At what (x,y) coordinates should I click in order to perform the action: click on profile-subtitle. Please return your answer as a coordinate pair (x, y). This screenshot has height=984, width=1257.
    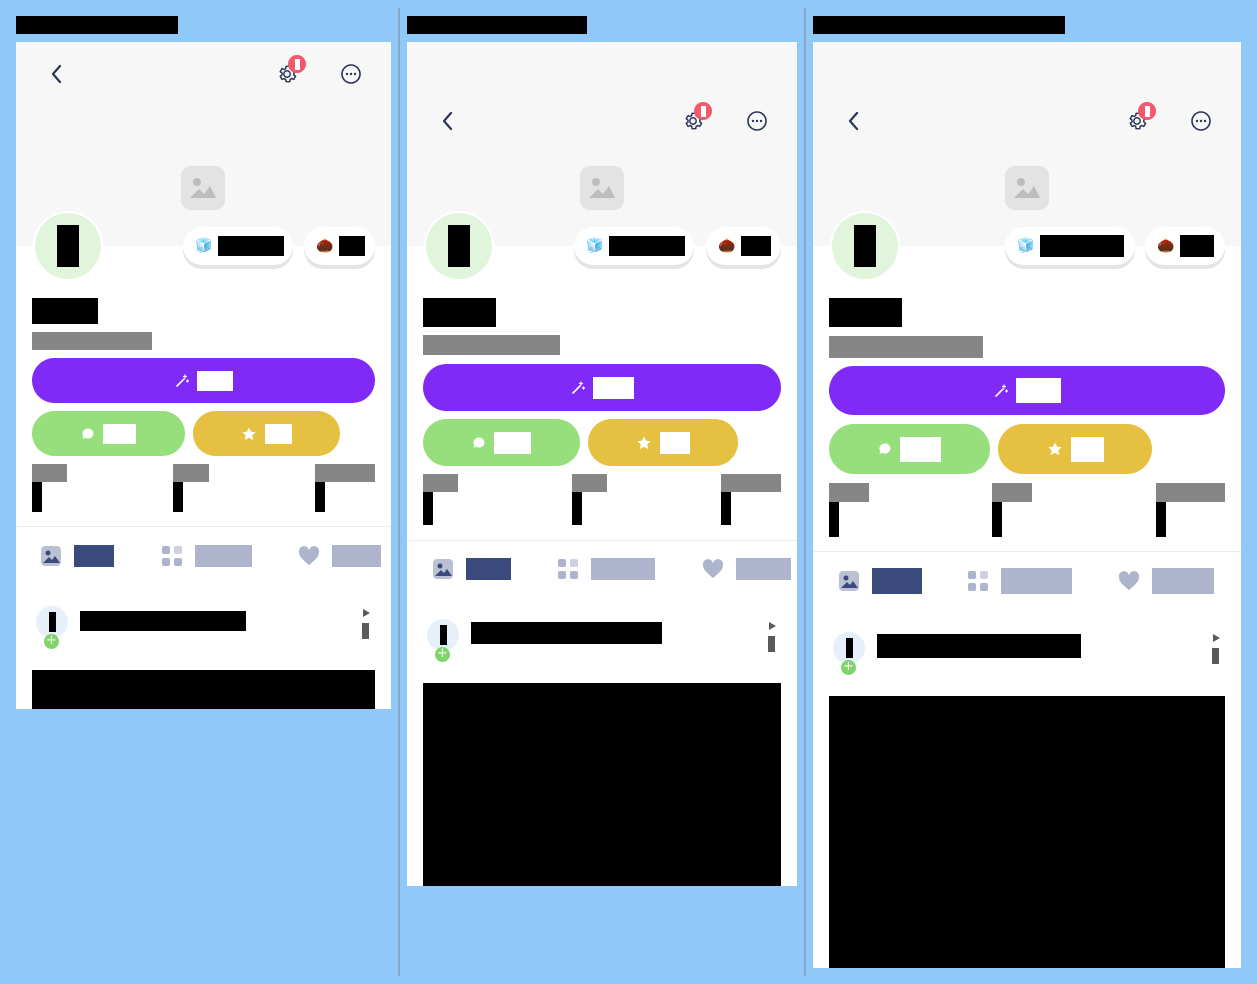
    Looking at the image, I should click on (491, 345).